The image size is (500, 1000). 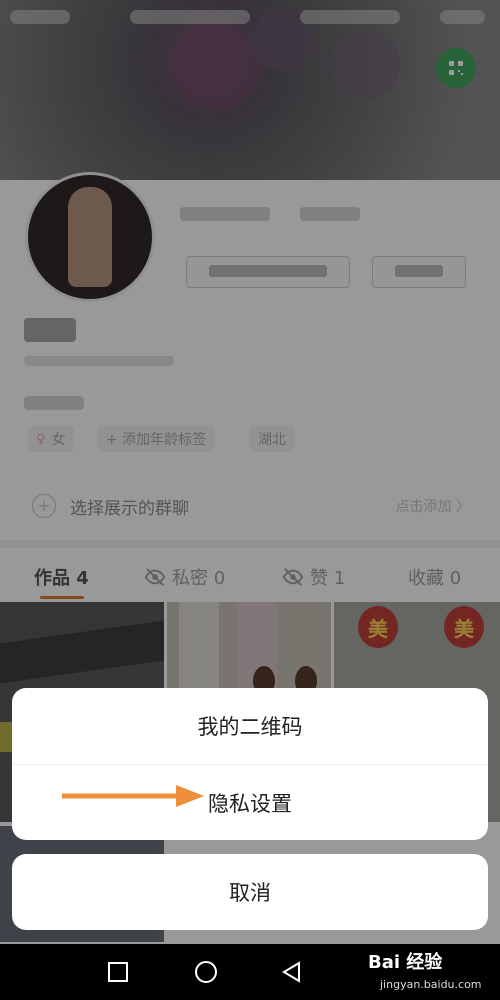 I want to click on cancel-button: 取消, so click(x=250, y=892).